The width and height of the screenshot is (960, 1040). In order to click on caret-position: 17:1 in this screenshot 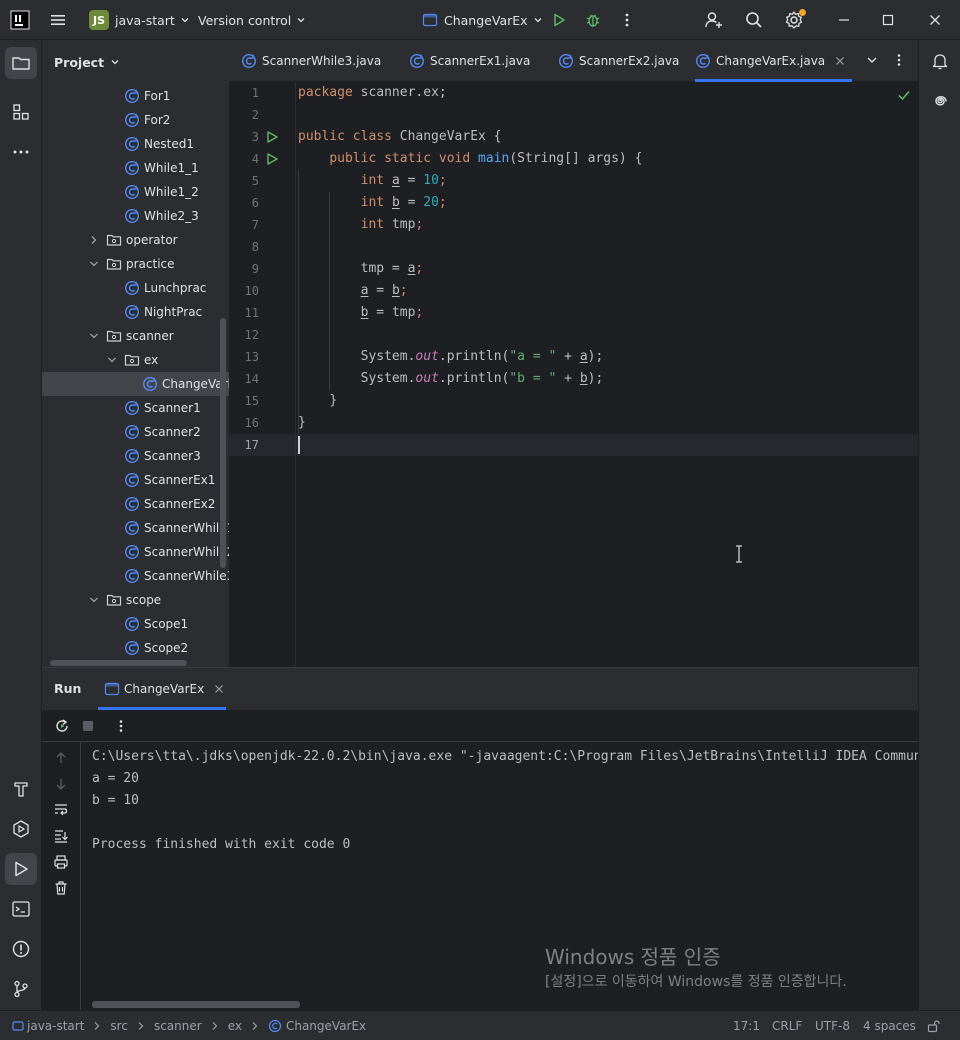, I will do `click(746, 1025)`.